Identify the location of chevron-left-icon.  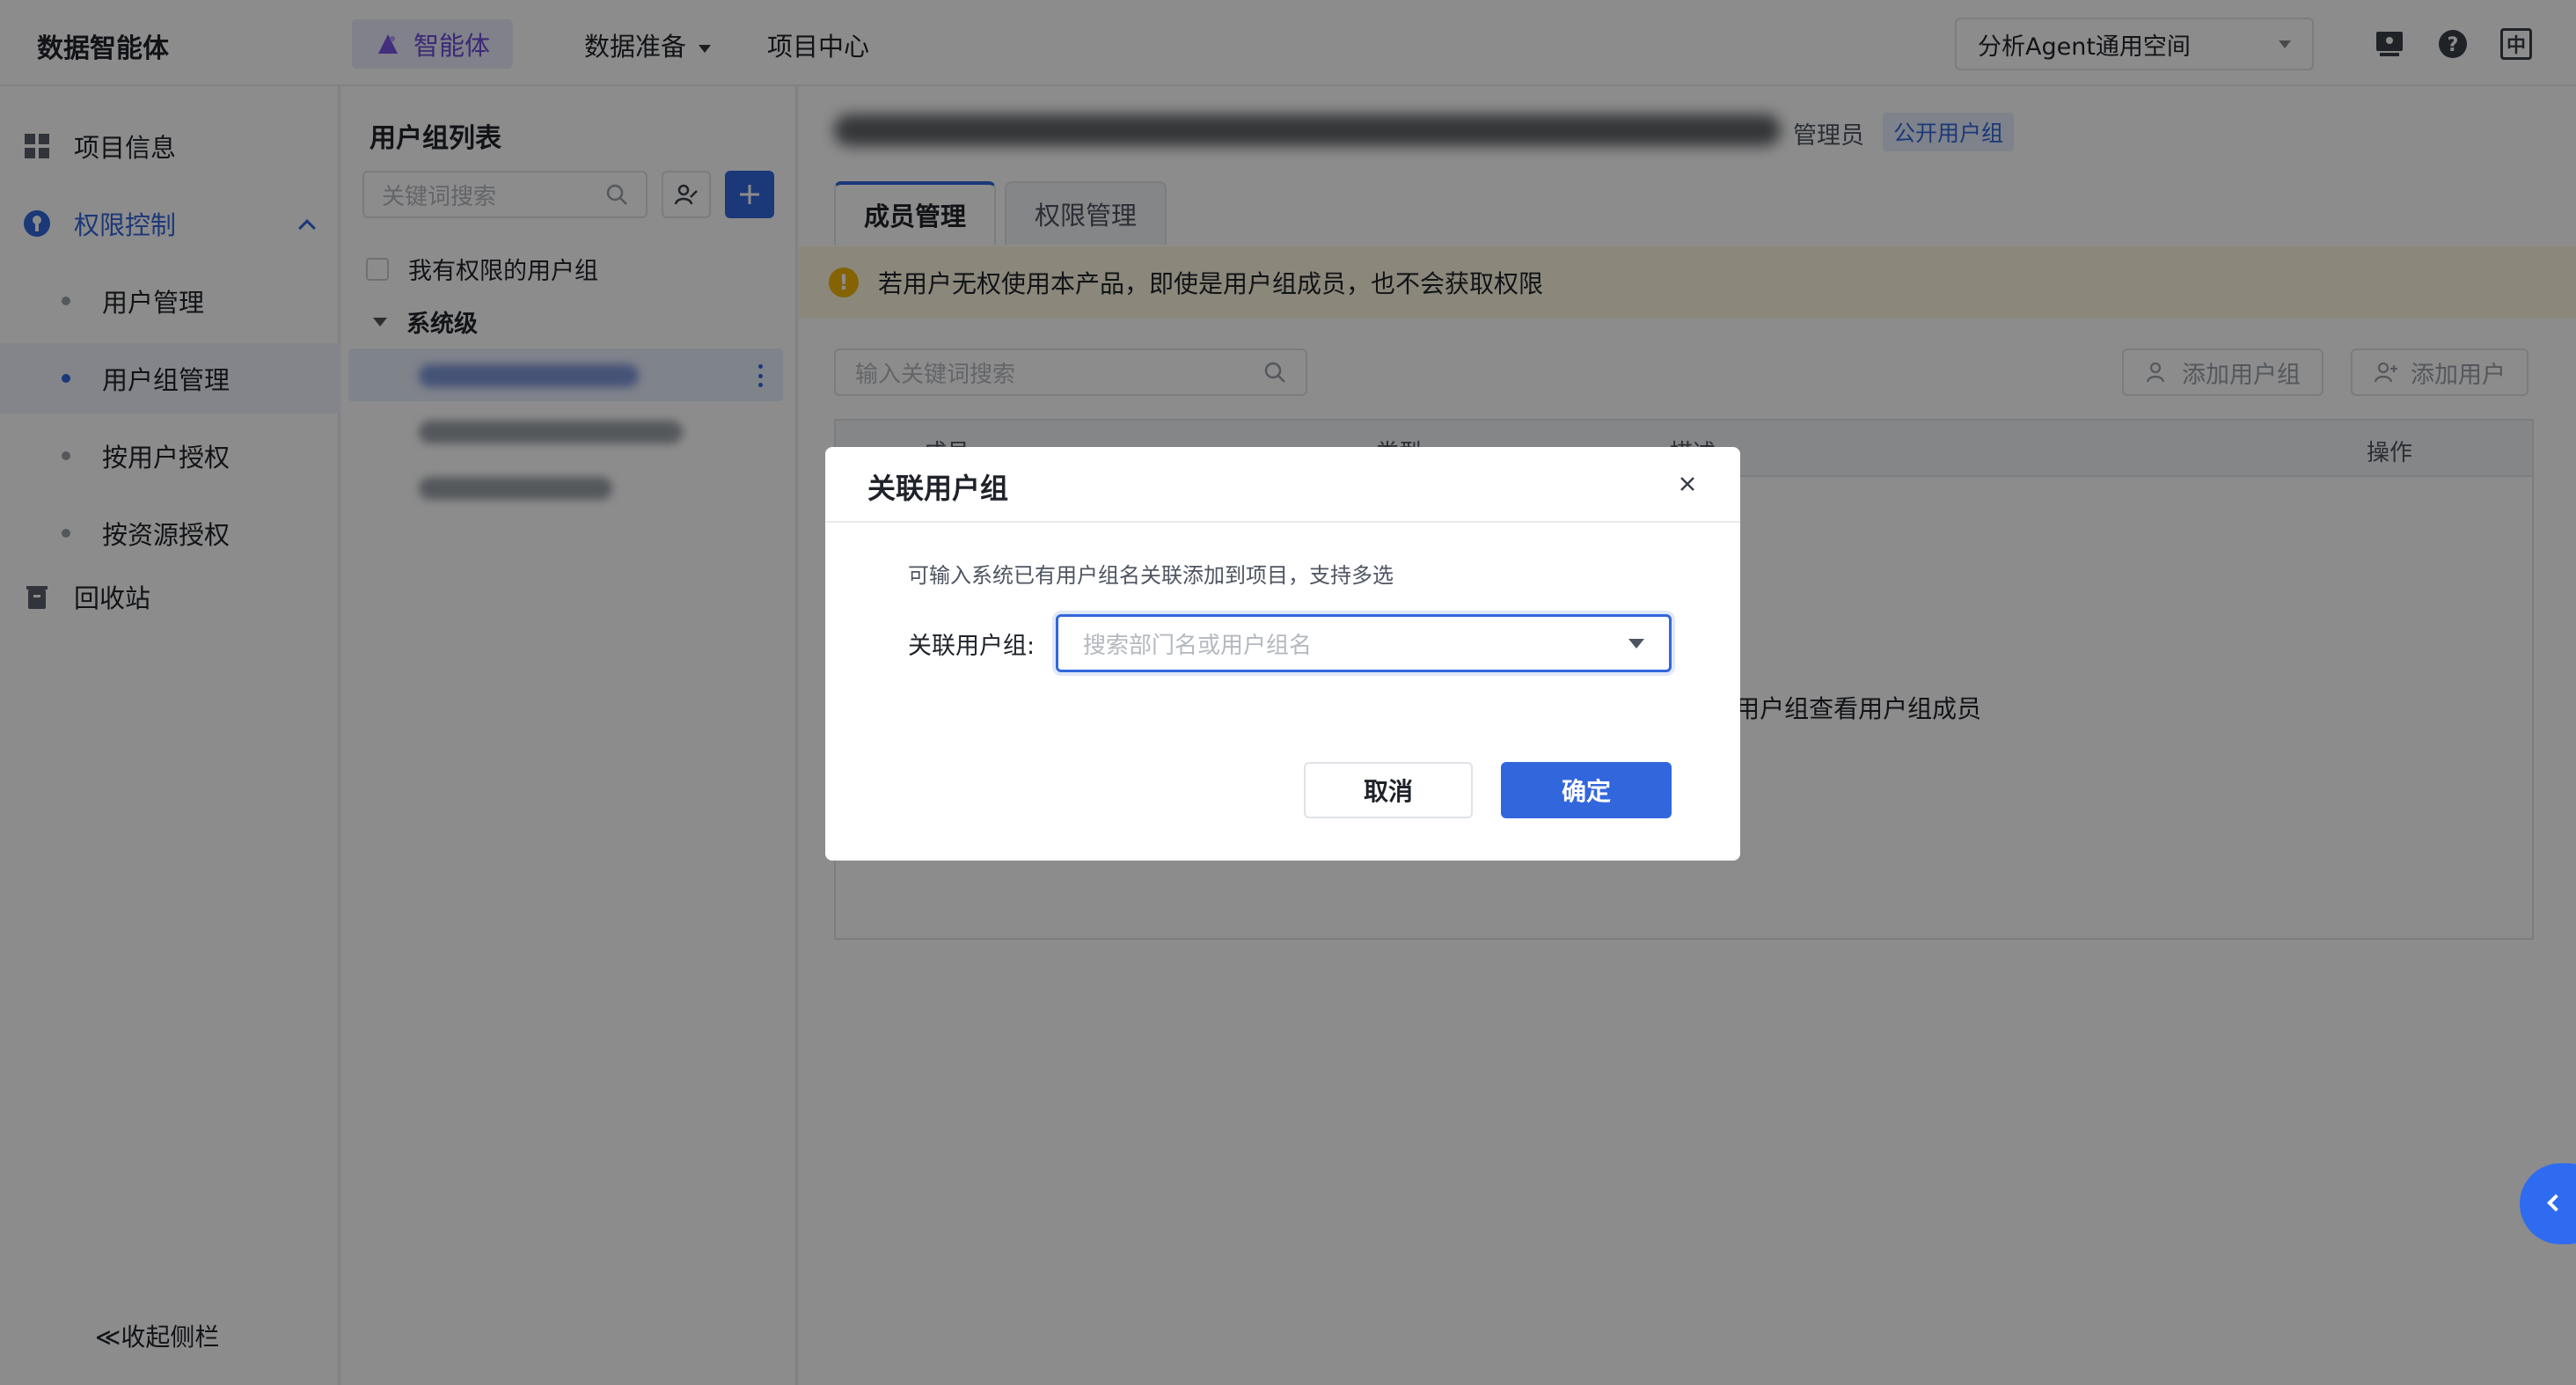
(2556, 1203).